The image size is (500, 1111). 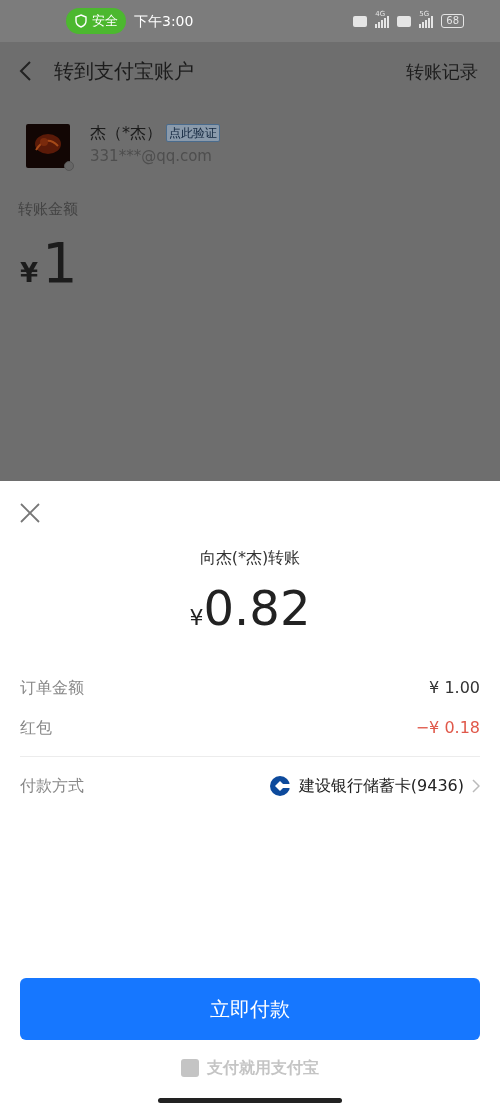 What do you see at coordinates (442, 71) in the screenshot?
I see `transfer-history-link: 转账记录` at bounding box center [442, 71].